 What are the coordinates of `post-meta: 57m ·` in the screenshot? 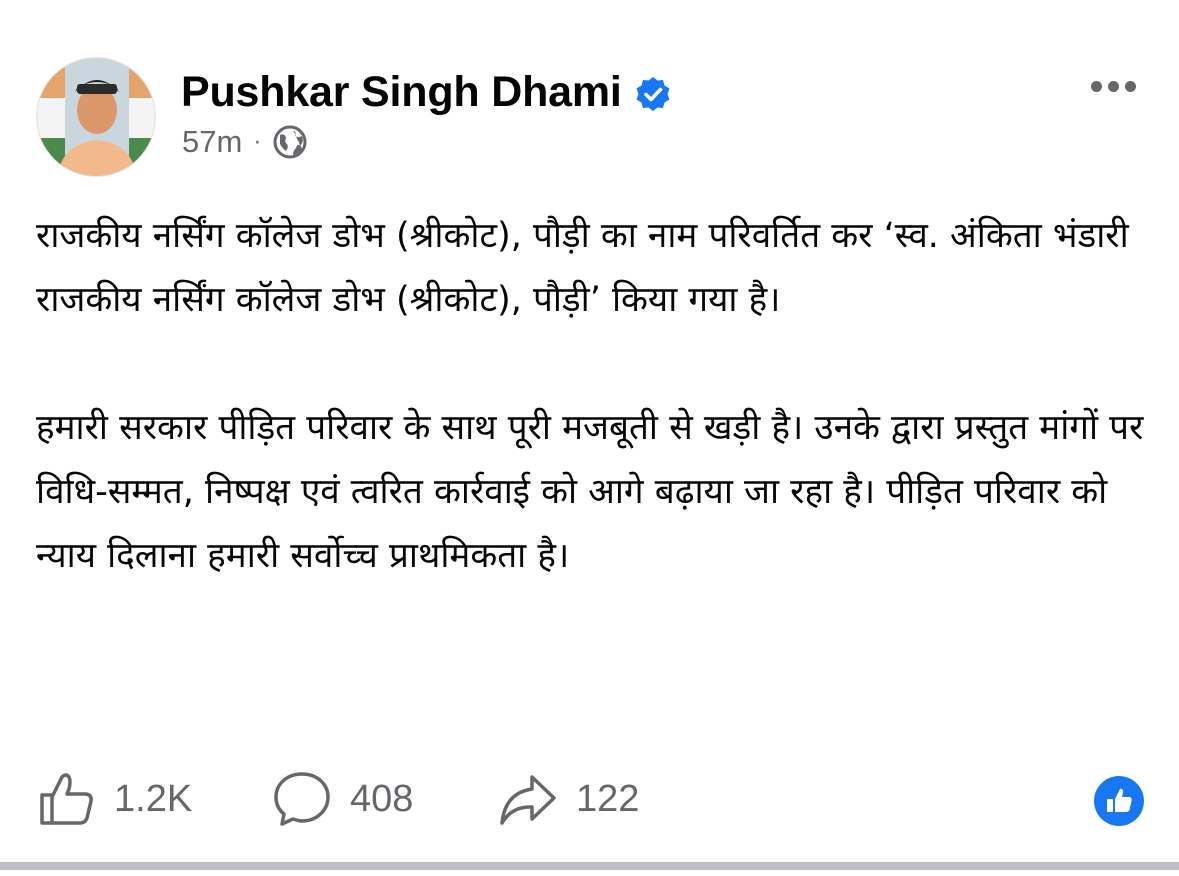 It's located at (245, 142).